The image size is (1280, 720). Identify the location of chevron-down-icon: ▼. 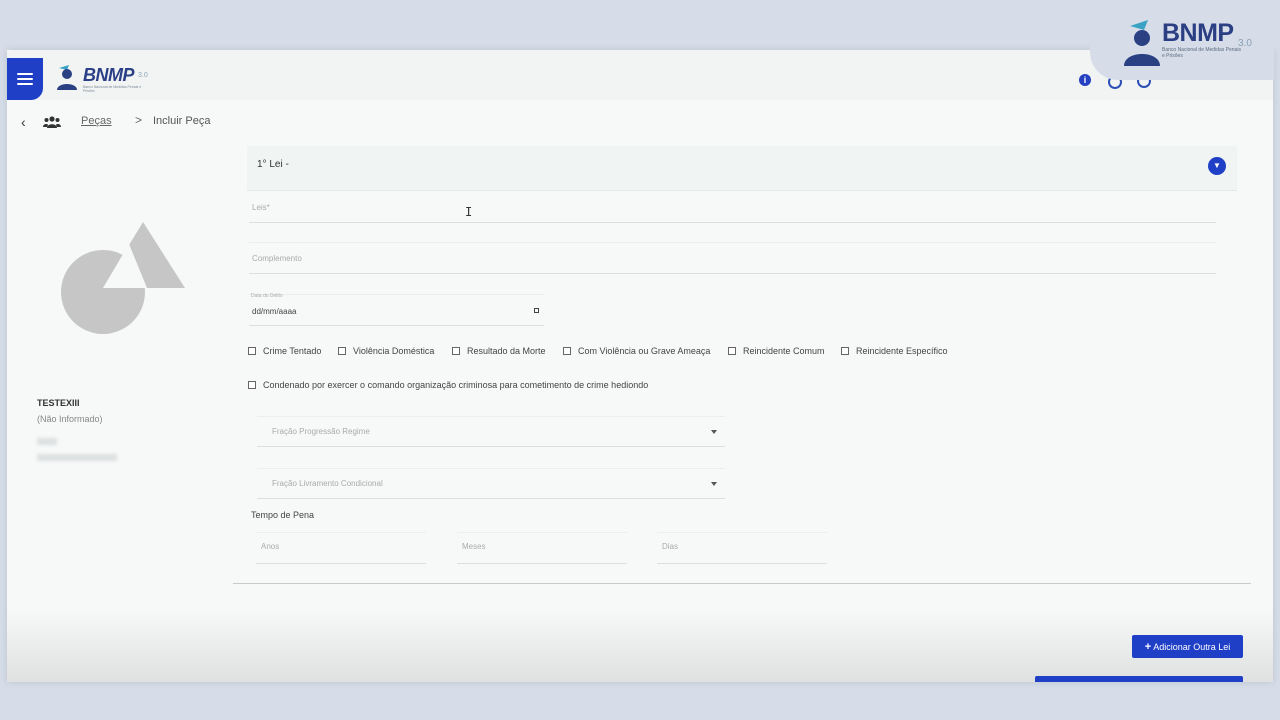
(1217, 166).